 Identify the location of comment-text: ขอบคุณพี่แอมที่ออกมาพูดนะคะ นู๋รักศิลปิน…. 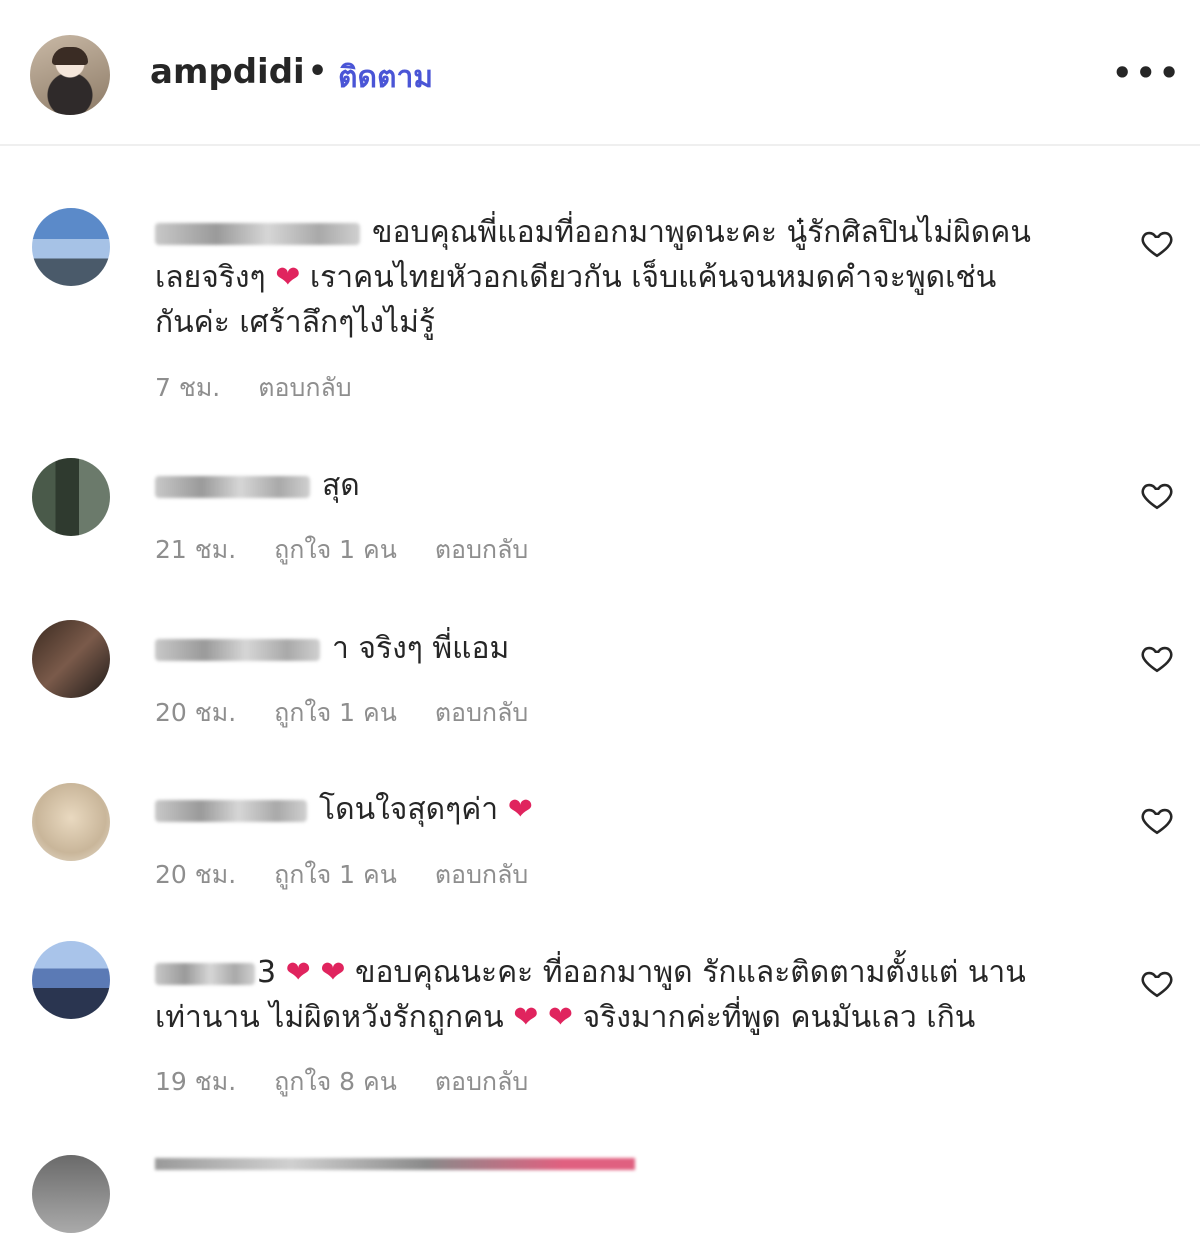
(635, 277).